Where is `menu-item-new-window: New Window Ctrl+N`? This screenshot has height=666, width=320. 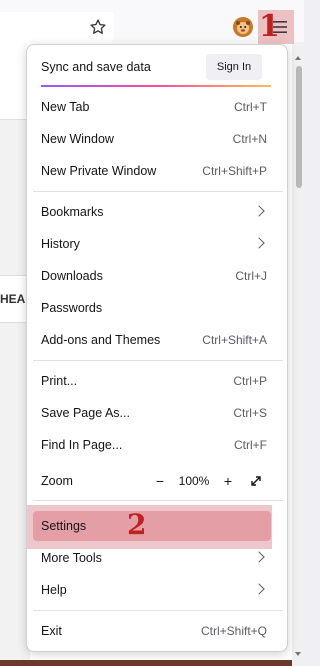 menu-item-new-window: New Window Ctrl+N is located at coordinates (152, 139).